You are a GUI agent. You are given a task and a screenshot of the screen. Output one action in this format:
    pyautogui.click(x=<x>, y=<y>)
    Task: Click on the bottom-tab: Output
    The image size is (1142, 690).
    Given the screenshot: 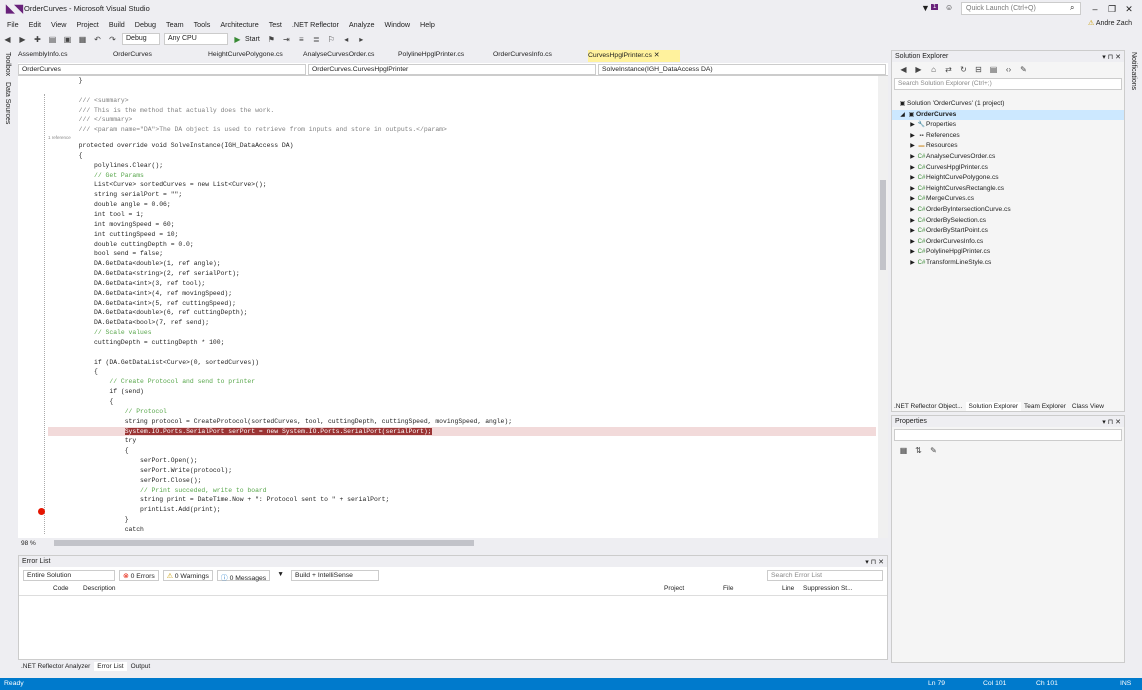 What is the action you would take?
    pyautogui.click(x=140, y=666)
    